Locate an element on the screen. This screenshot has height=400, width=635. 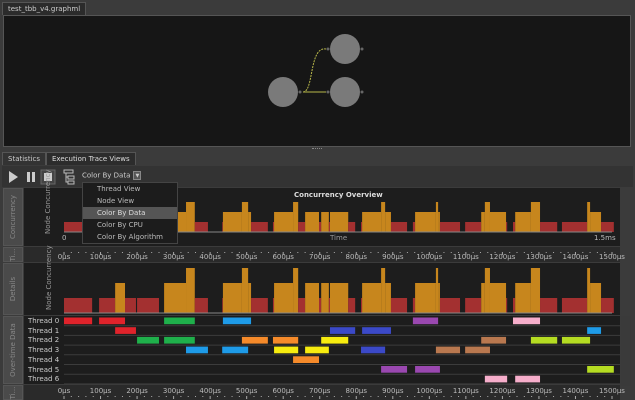
menu-item-node-view: Node View is located at coordinates (130, 201).